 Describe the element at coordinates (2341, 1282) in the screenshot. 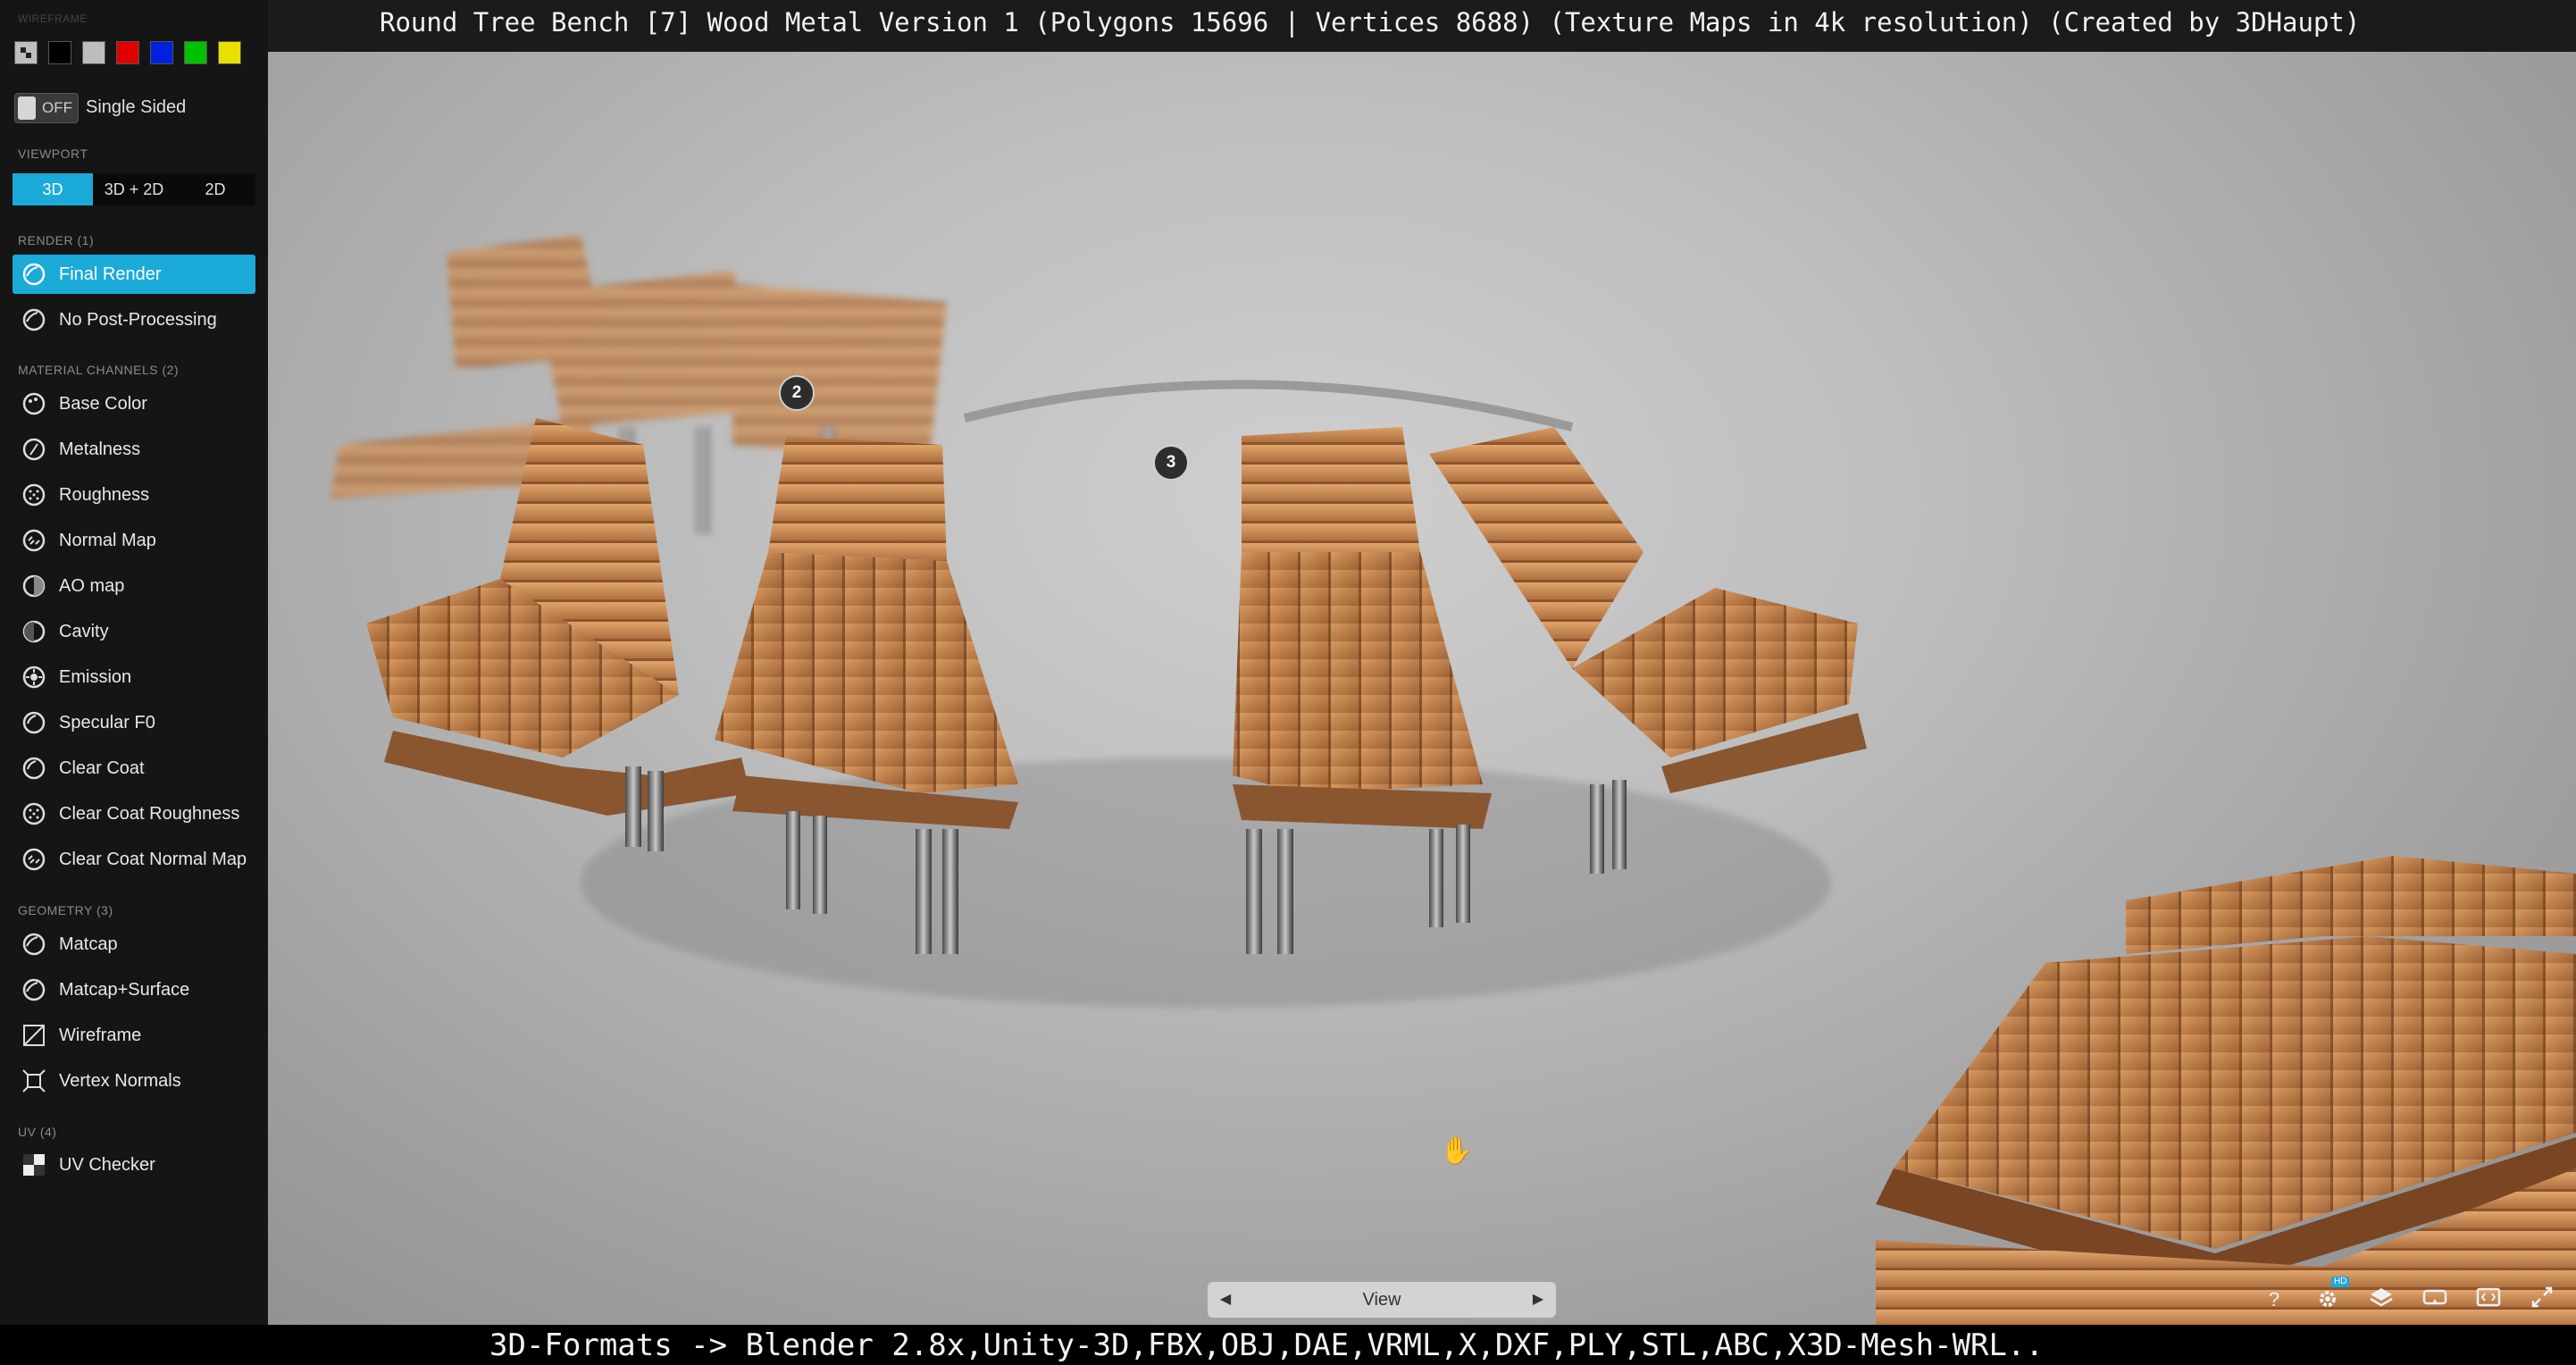

I see `hd-badge: HD` at that location.